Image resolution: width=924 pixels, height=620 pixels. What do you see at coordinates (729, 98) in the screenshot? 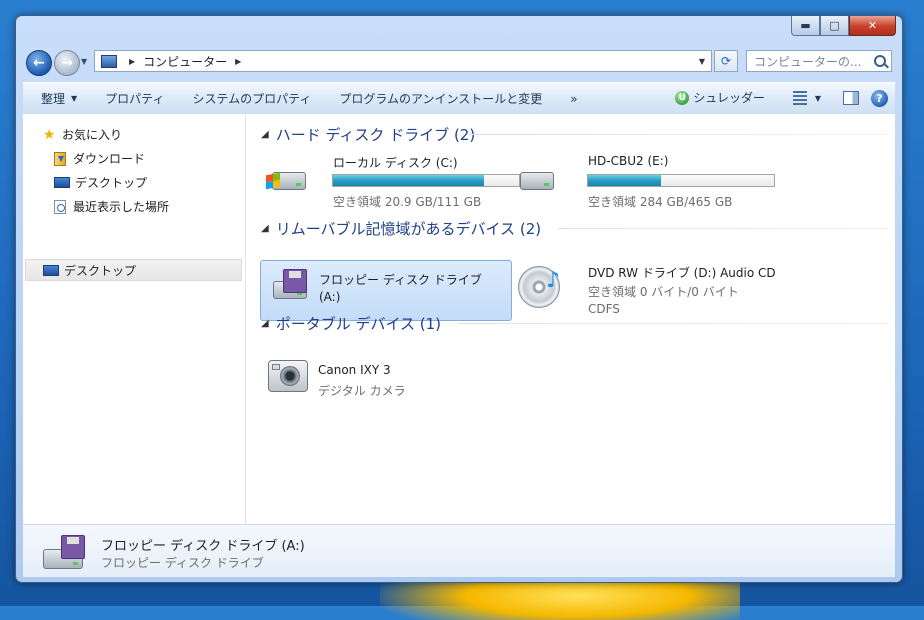
I see `shredder-label: シュレッダー` at bounding box center [729, 98].